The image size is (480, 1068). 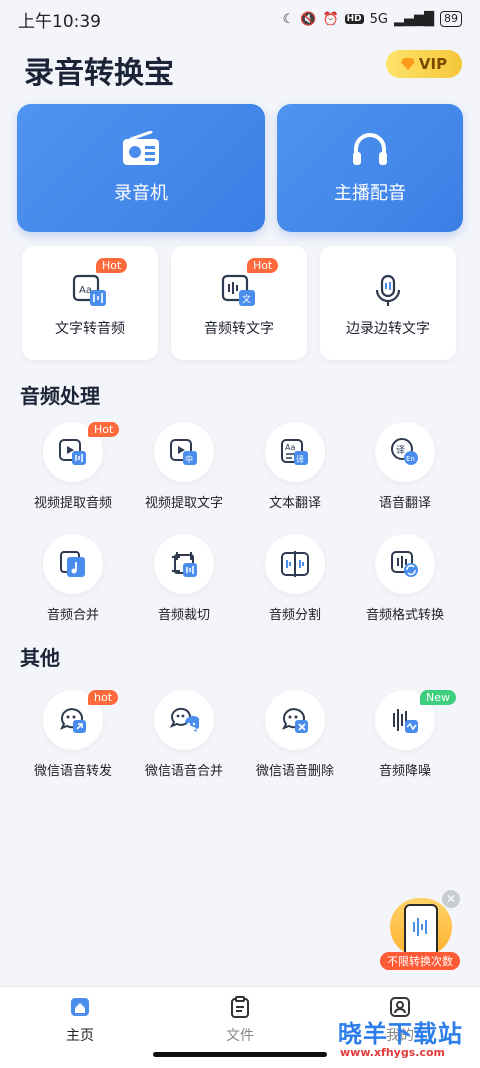 What do you see at coordinates (290, 447) in the screenshot?
I see `svg-text: Aa` at bounding box center [290, 447].